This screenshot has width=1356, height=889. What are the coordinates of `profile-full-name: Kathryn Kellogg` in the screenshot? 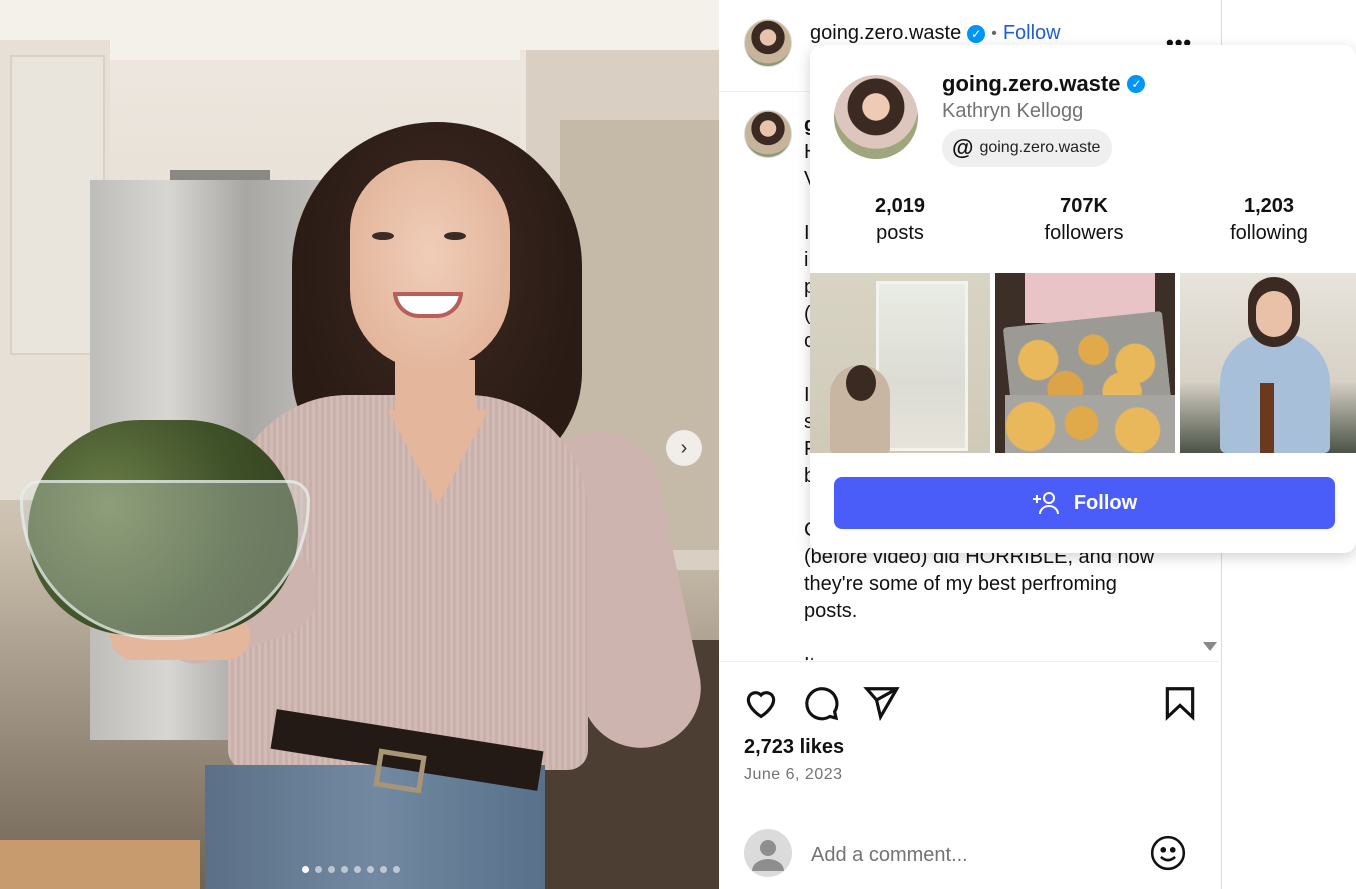 It's located at (1013, 111).